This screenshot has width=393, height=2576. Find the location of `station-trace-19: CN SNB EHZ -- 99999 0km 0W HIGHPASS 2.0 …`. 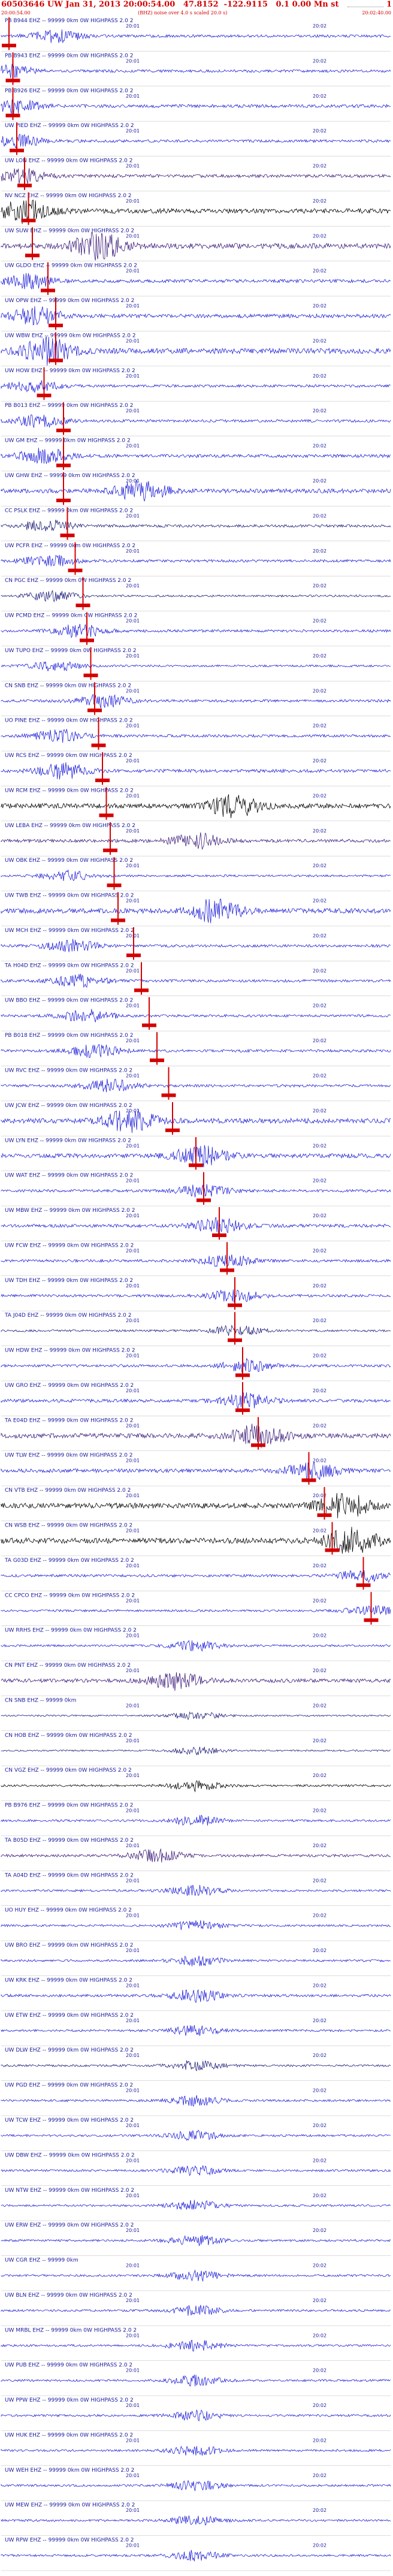

station-trace-19: CN SNB EHZ -- 99999 0km 0W HIGHPASS 2.0 … is located at coordinates (196, 699).